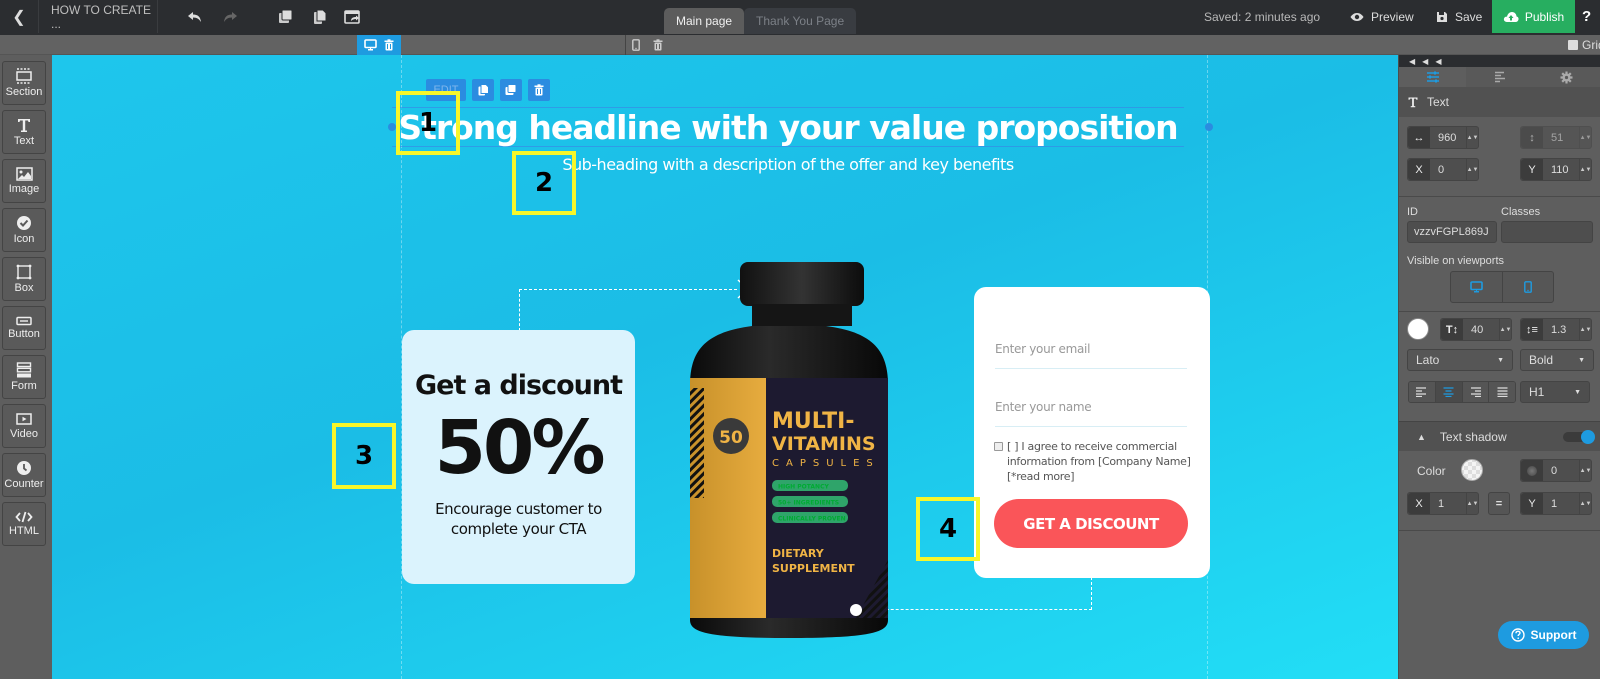  I want to click on shadow-y-stepper: ▲▼, so click(1585, 503).